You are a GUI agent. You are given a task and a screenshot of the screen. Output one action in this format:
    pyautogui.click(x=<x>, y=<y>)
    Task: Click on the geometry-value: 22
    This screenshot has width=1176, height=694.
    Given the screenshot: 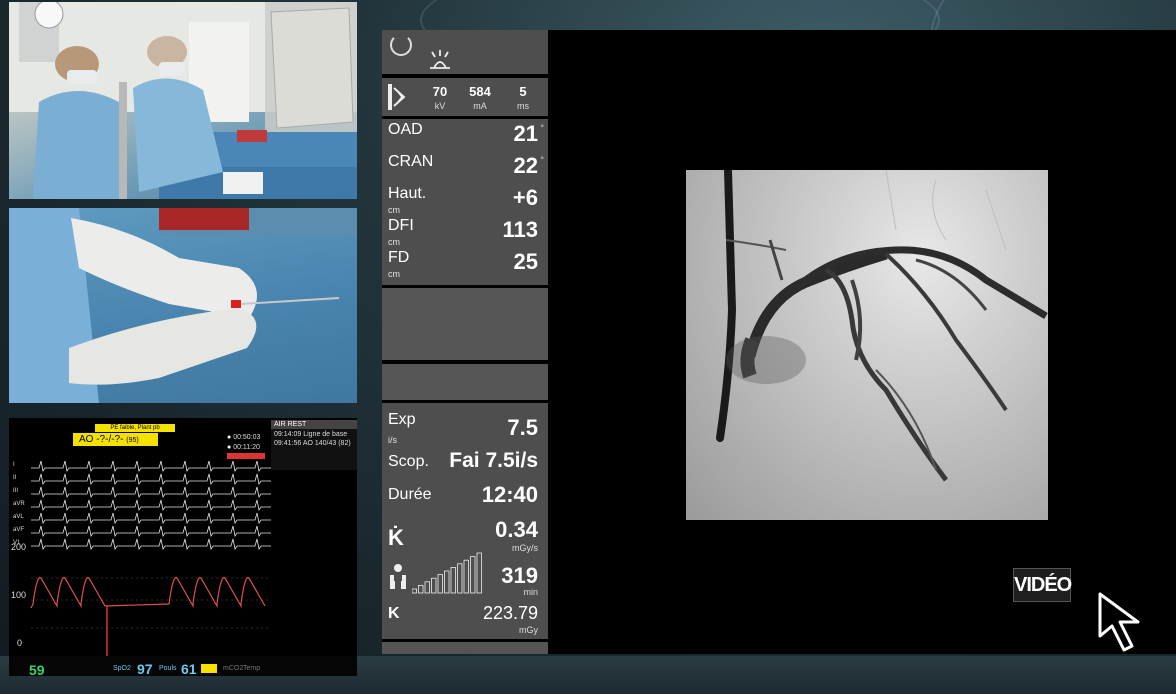 What is the action you would take?
    pyautogui.click(x=525, y=165)
    